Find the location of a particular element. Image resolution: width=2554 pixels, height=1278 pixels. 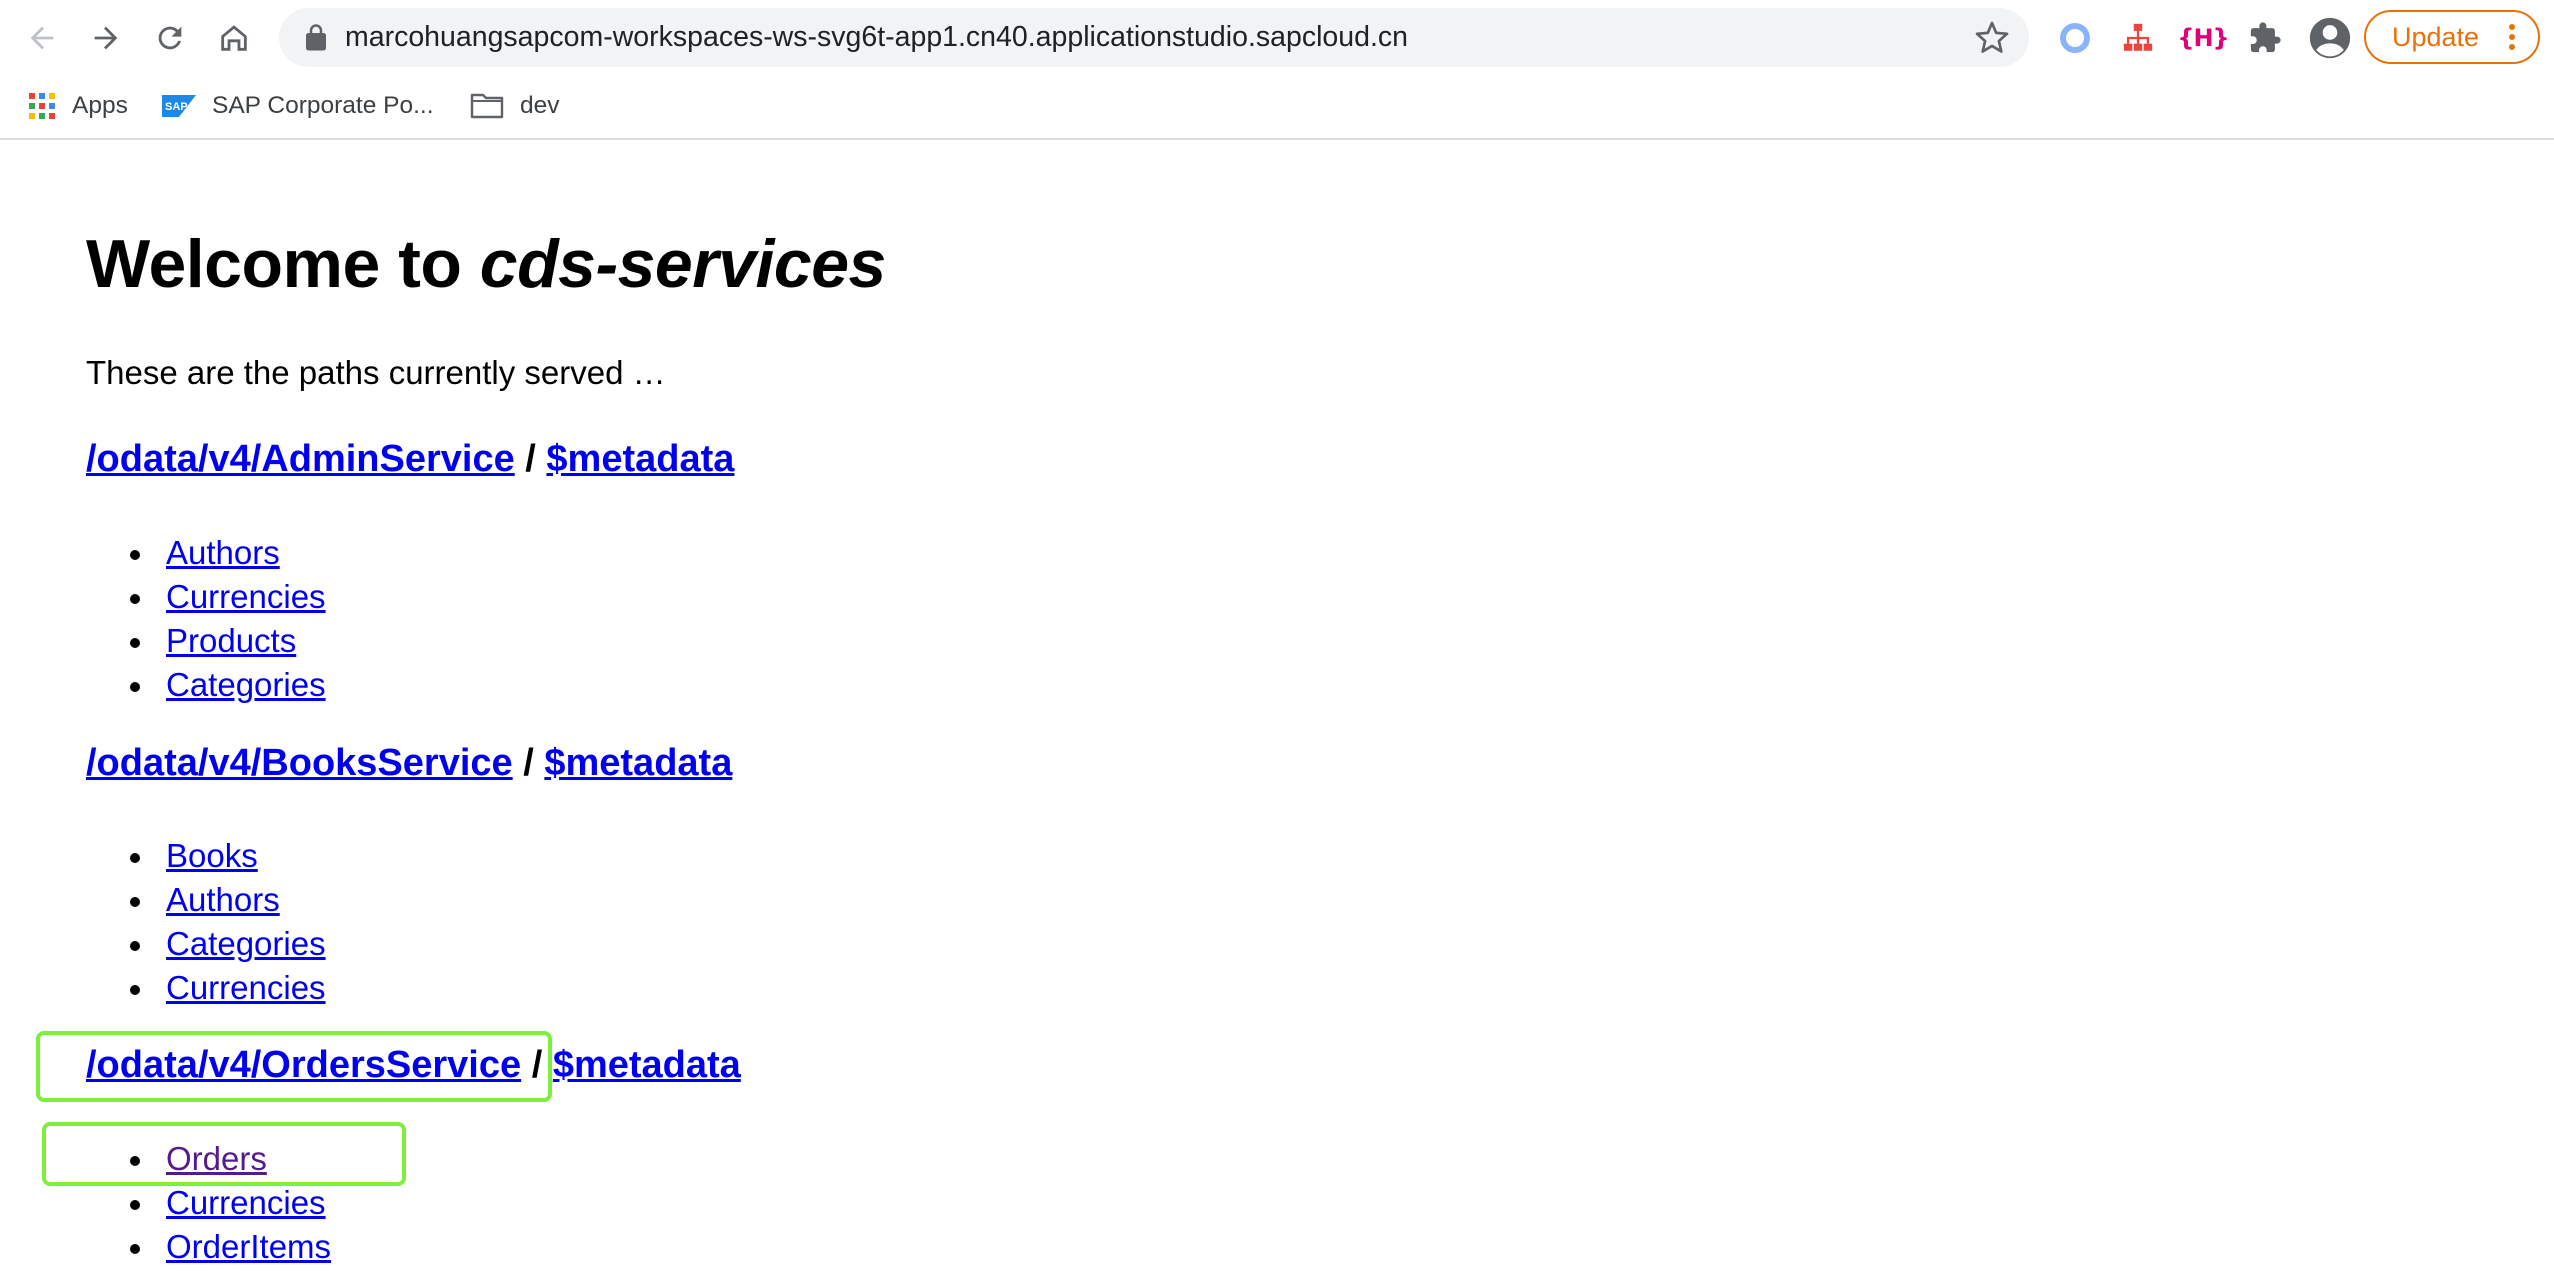

extension-sitemap-icon is located at coordinates (2138, 38).